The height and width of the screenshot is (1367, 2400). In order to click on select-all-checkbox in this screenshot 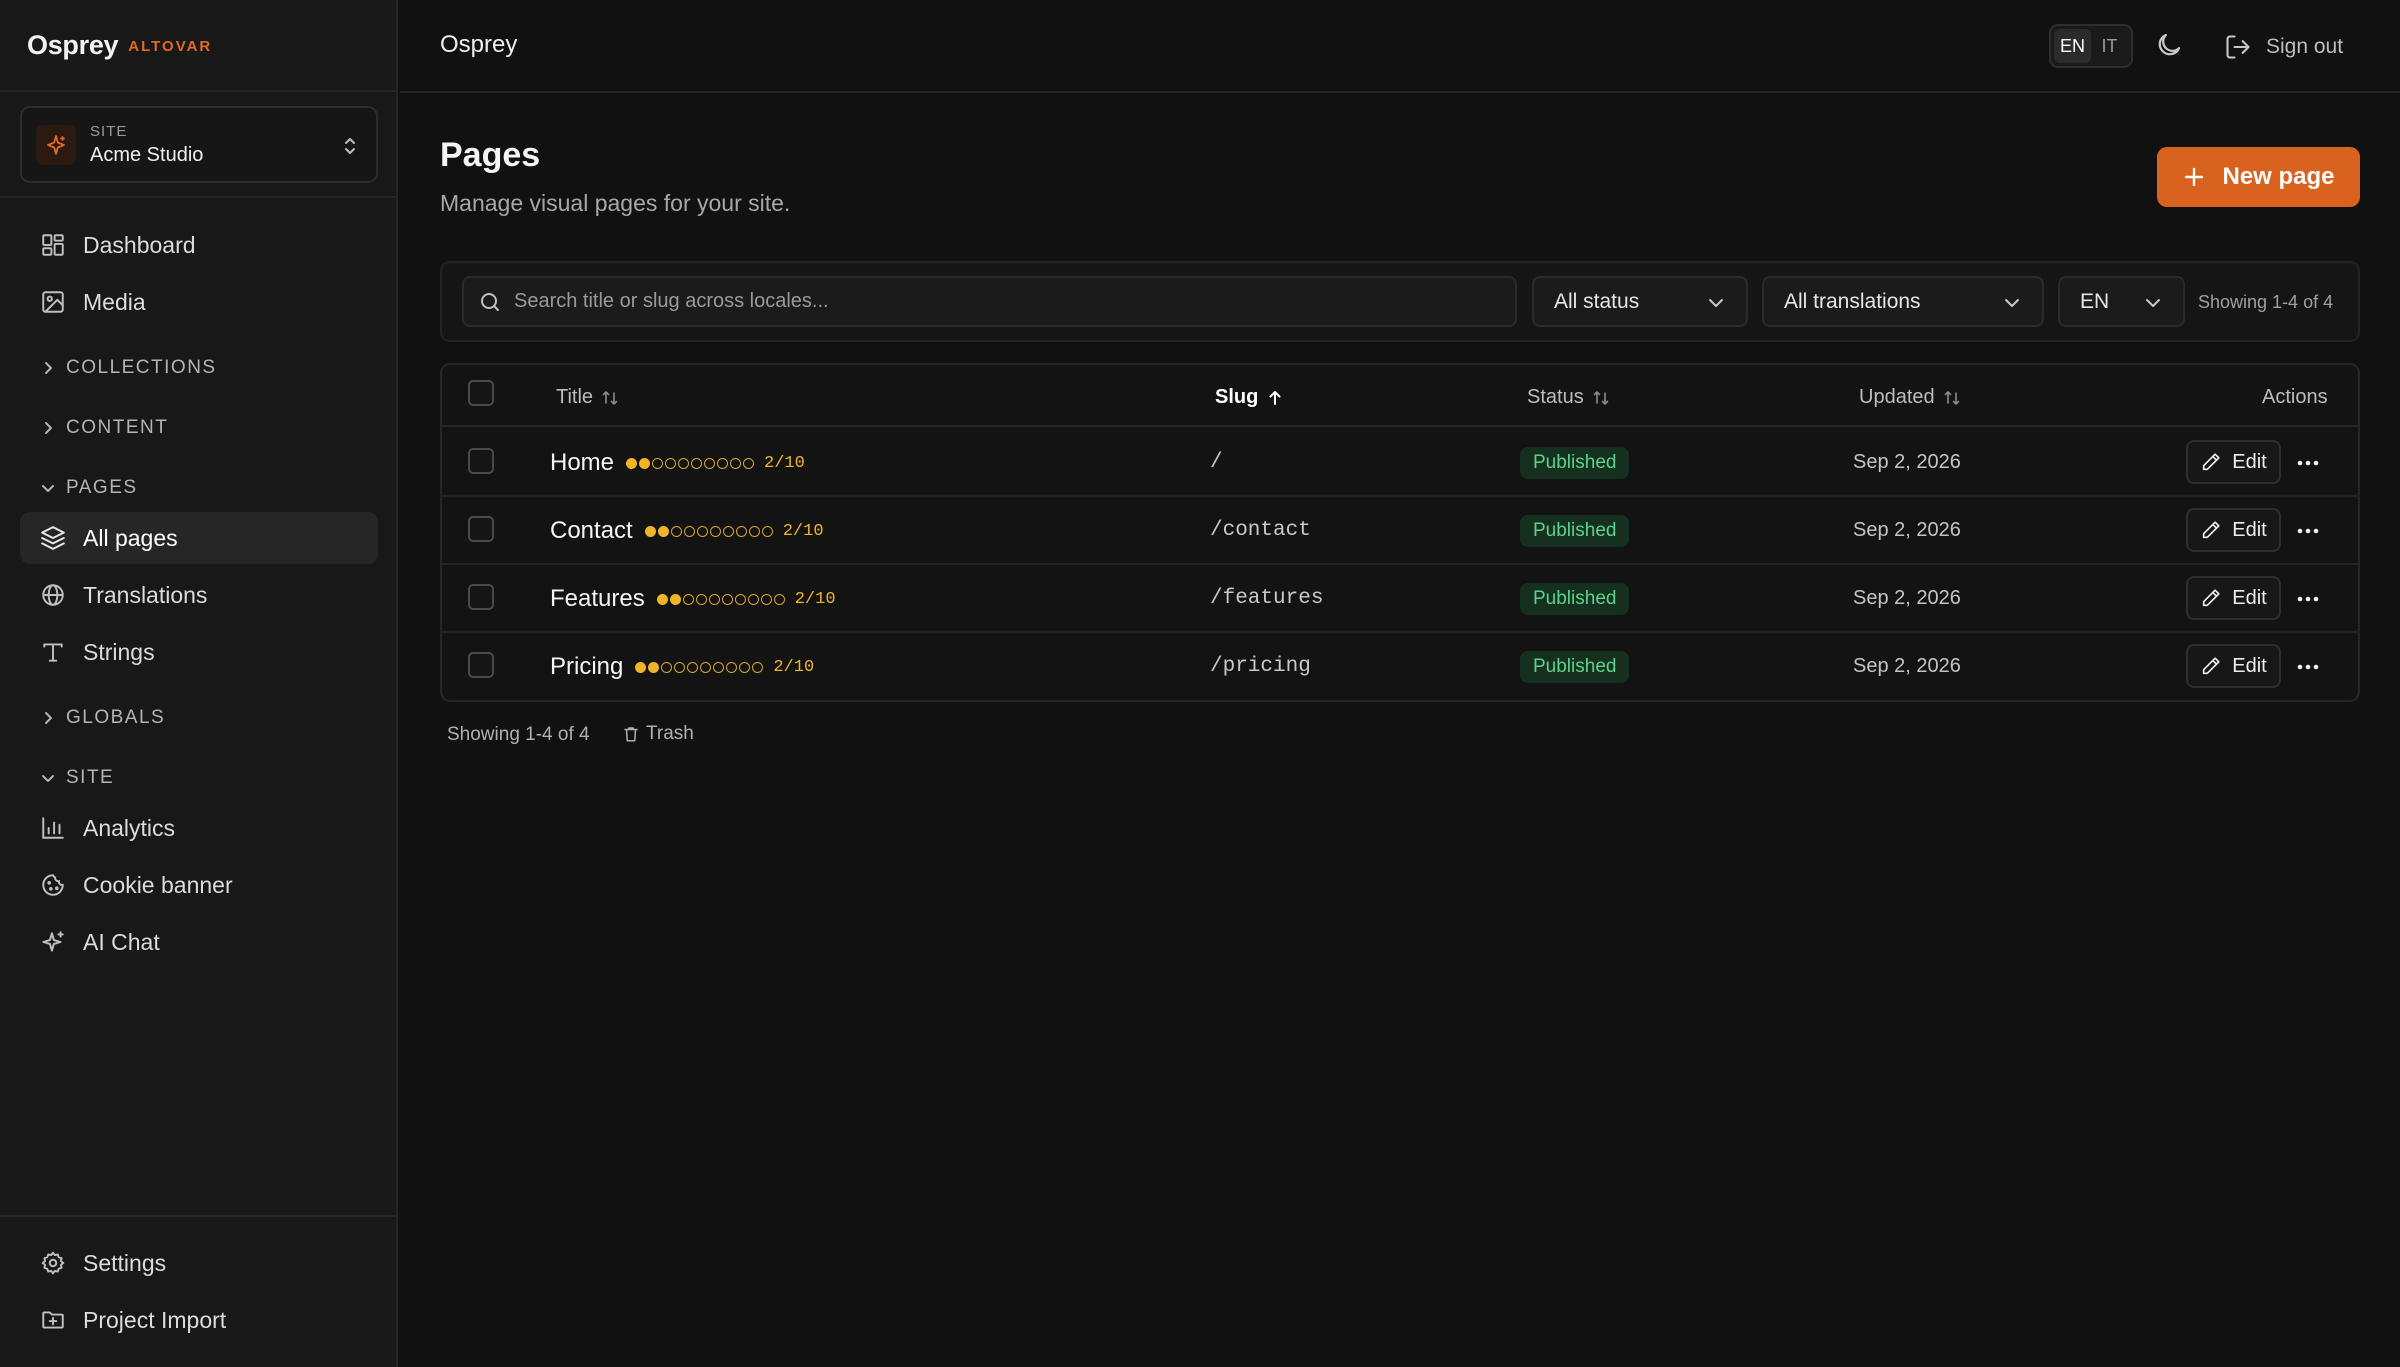, I will do `click(481, 393)`.